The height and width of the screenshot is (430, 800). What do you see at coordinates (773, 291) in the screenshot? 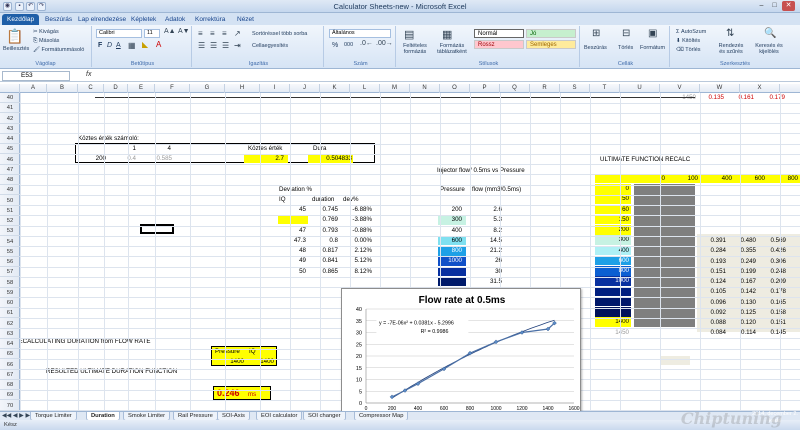
I see `ultimate-value: 0.178` at bounding box center [773, 291].